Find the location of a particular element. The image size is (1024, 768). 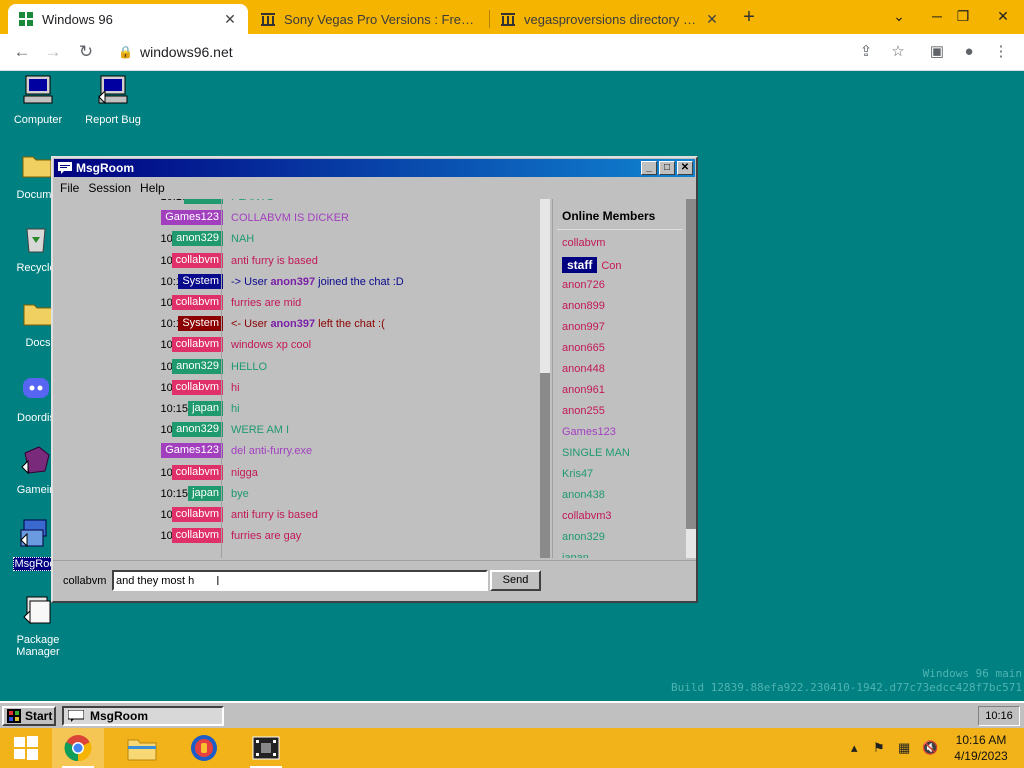

member-item: anon997 is located at coordinates (583, 327).